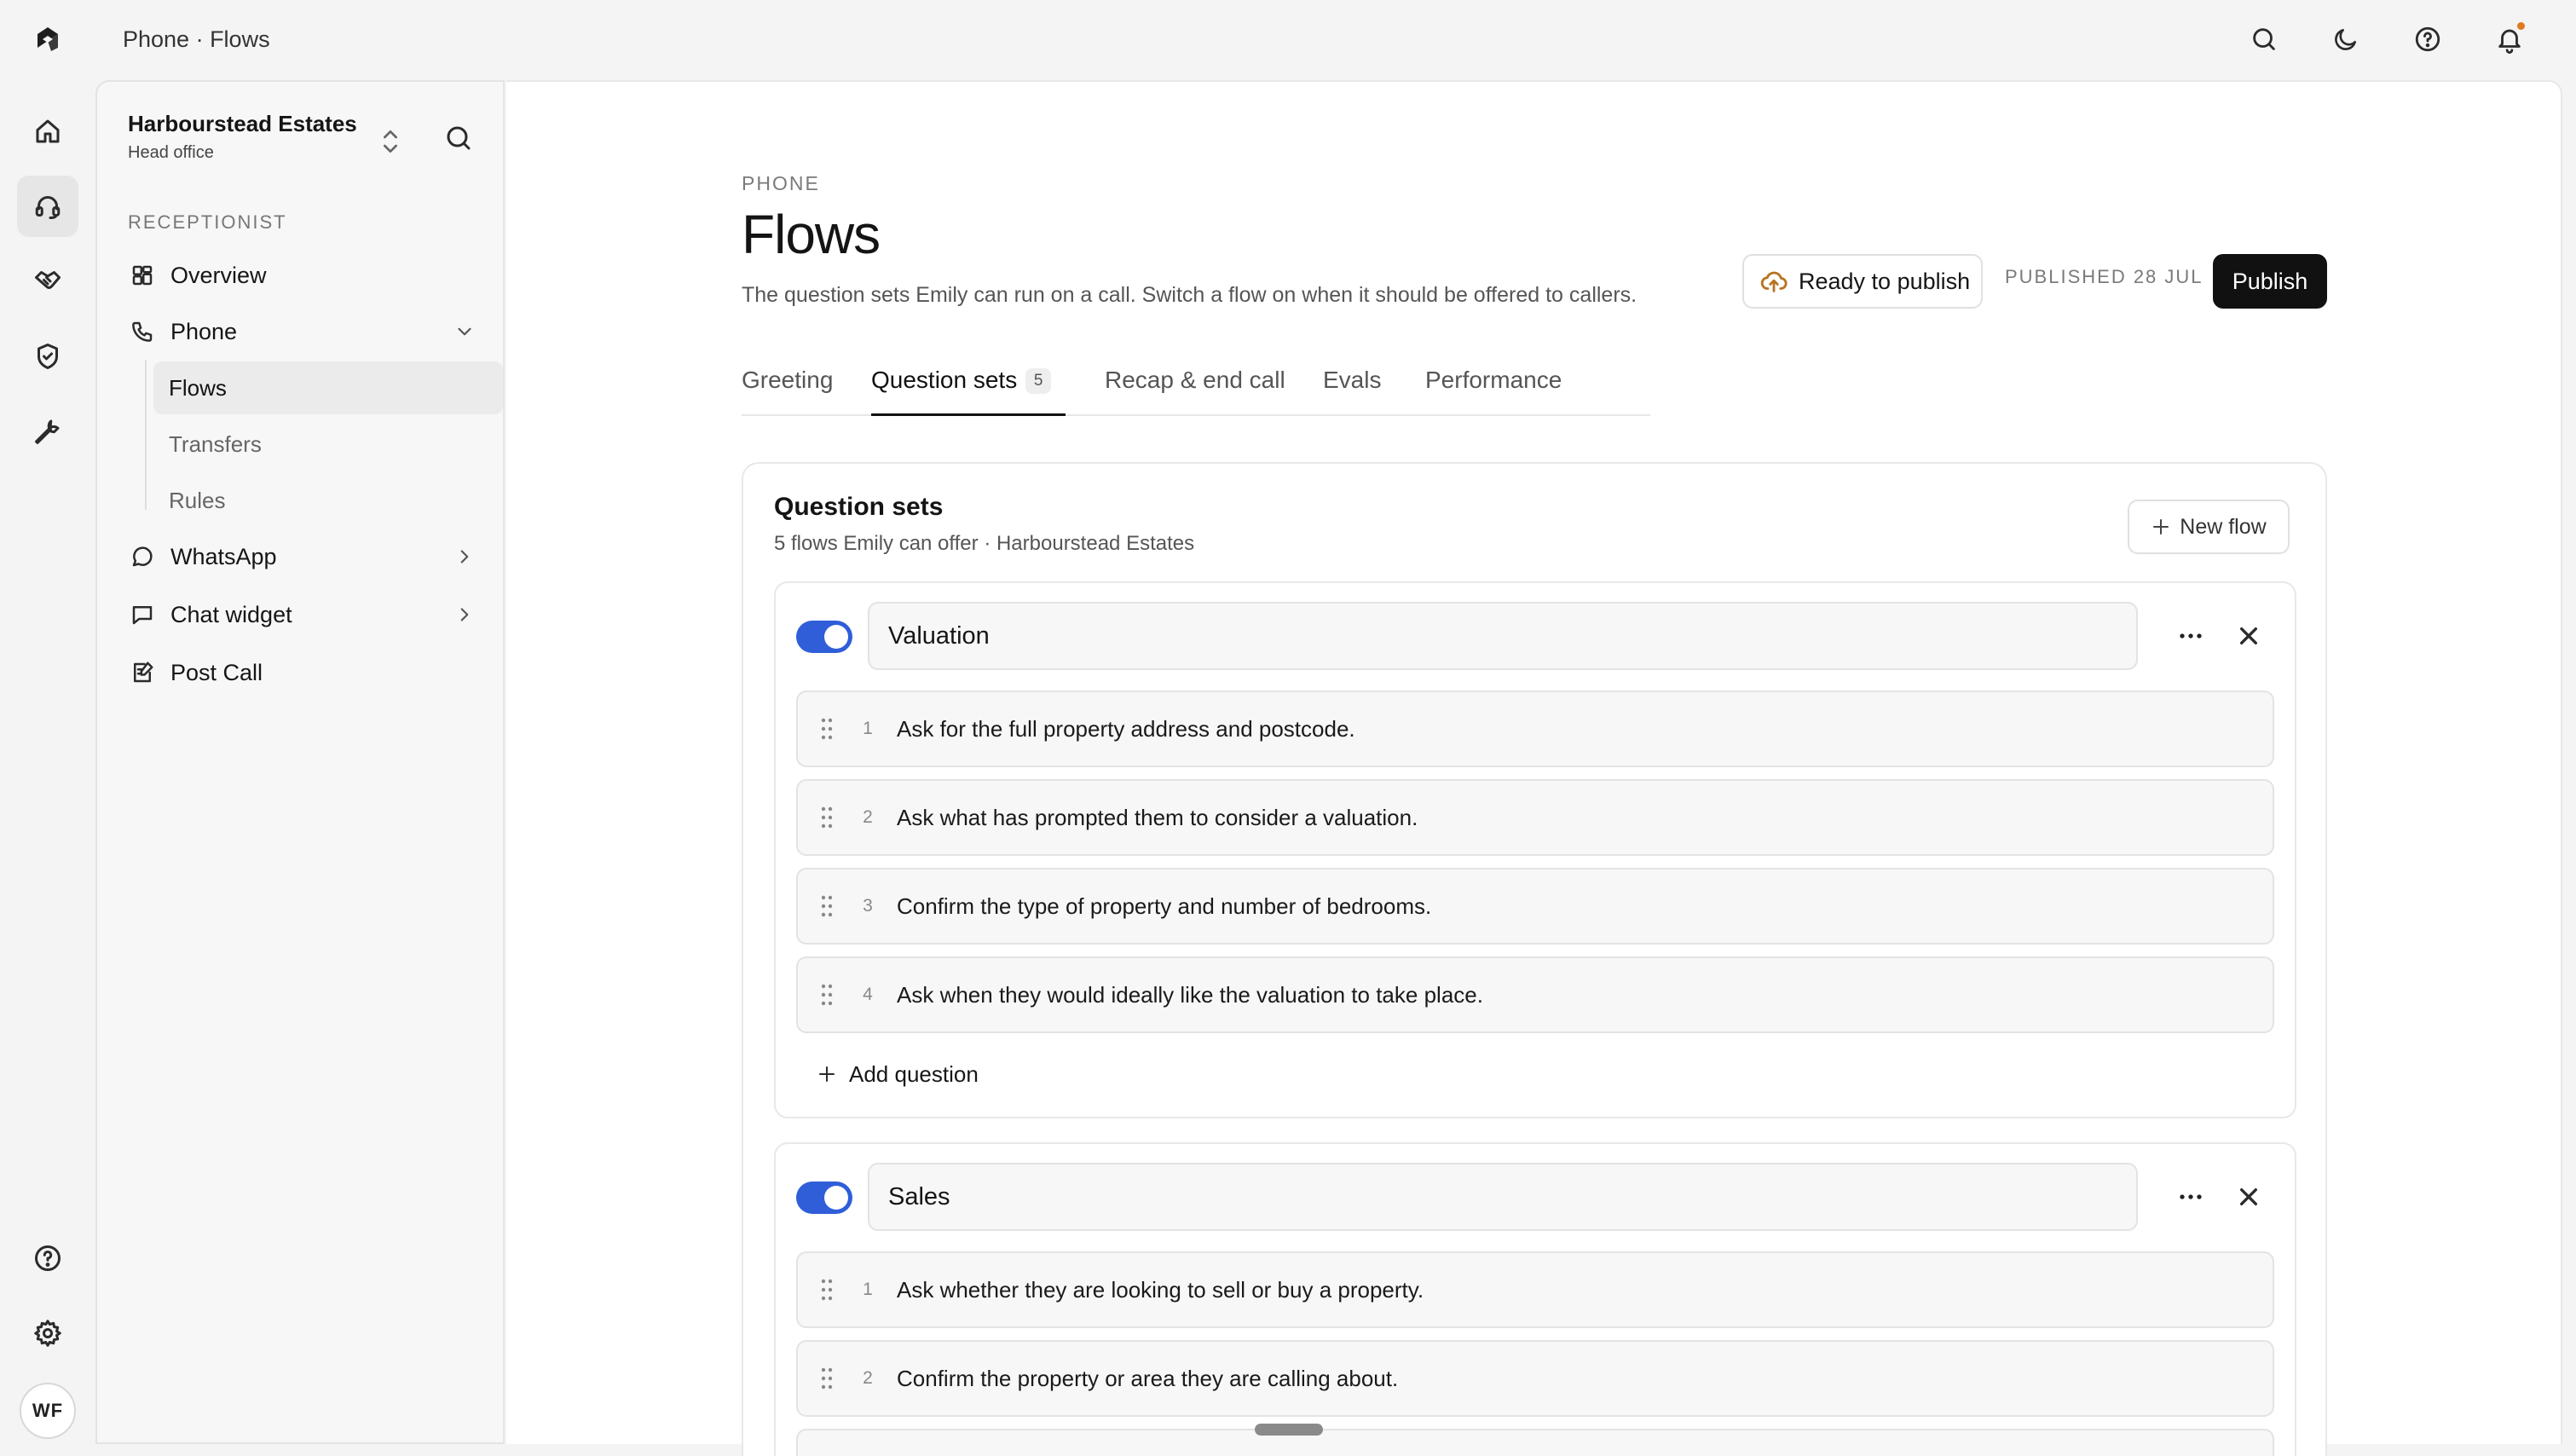  I want to click on home-icon, so click(47, 131).